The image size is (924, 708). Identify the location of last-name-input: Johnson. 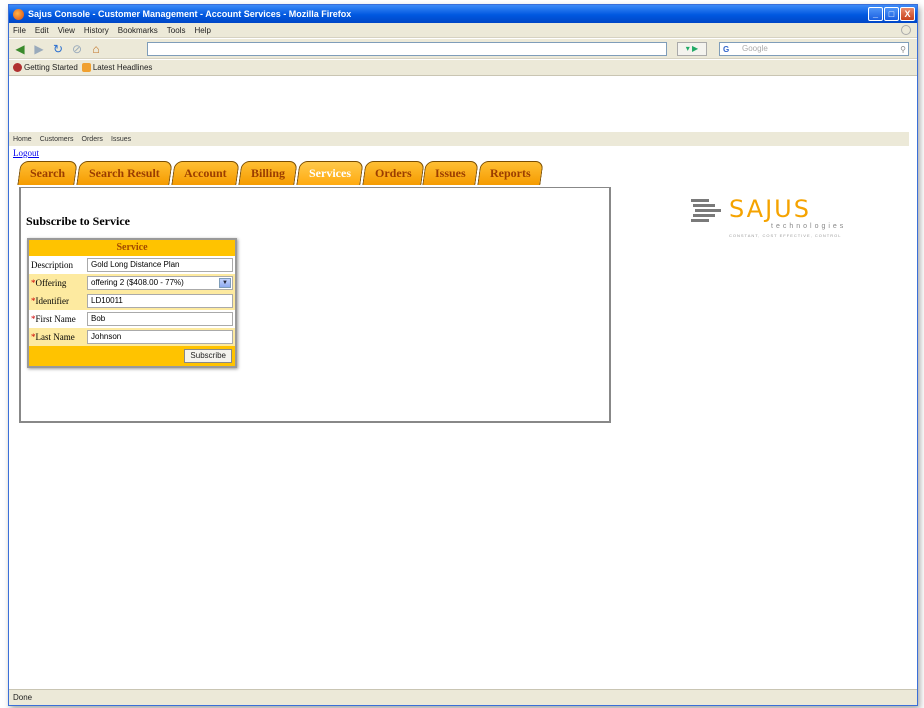
(160, 337).